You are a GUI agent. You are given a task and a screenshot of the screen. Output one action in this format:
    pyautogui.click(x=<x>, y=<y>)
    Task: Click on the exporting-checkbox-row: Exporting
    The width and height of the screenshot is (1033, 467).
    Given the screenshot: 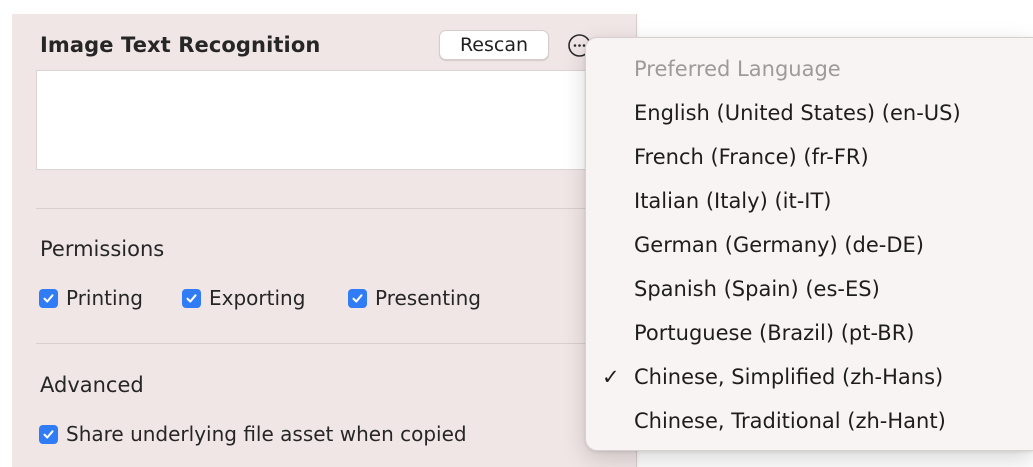 What is the action you would take?
    pyautogui.click(x=243, y=298)
    